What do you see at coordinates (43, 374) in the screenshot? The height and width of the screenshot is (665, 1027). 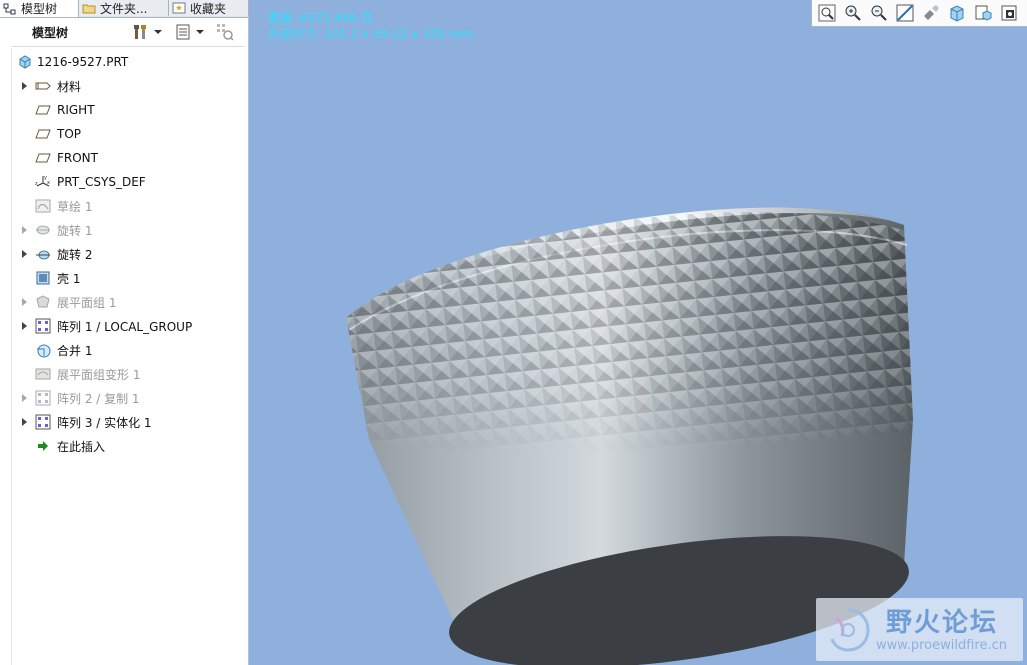 I see `flatten-deform-icon` at bounding box center [43, 374].